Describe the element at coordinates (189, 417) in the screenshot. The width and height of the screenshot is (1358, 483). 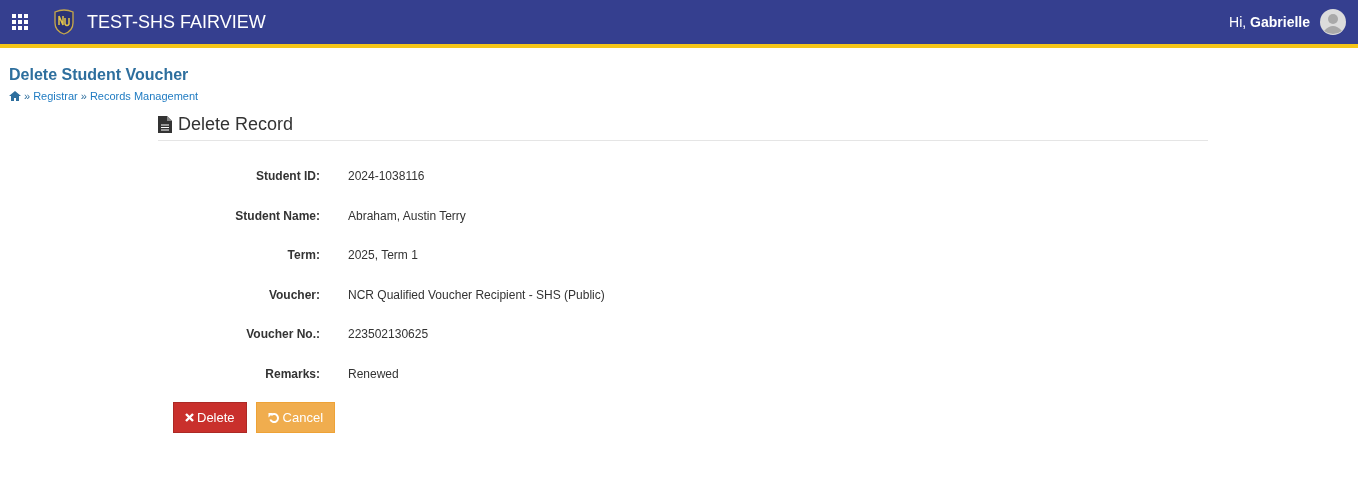
I see `close-icon` at that location.